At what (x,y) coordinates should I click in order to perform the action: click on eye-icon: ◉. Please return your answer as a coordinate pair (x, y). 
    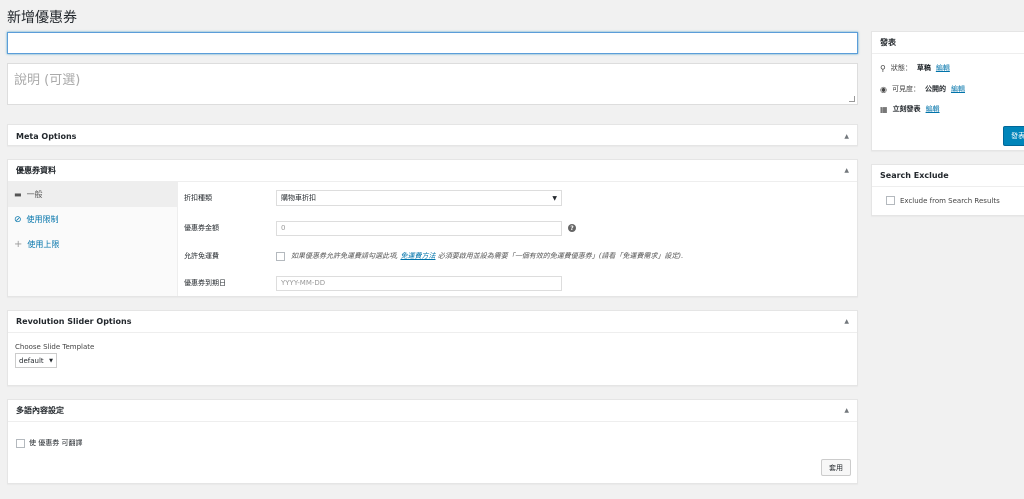
    Looking at the image, I should click on (883, 89).